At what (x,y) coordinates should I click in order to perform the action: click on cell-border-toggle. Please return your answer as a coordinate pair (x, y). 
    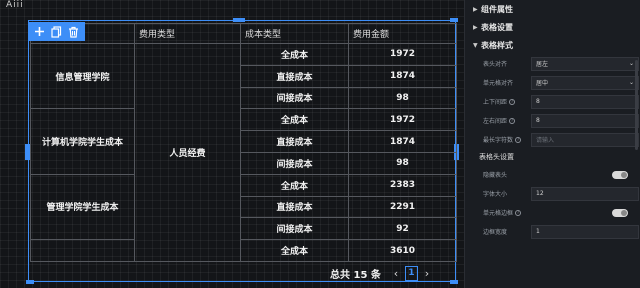
    Looking at the image, I should click on (620, 212).